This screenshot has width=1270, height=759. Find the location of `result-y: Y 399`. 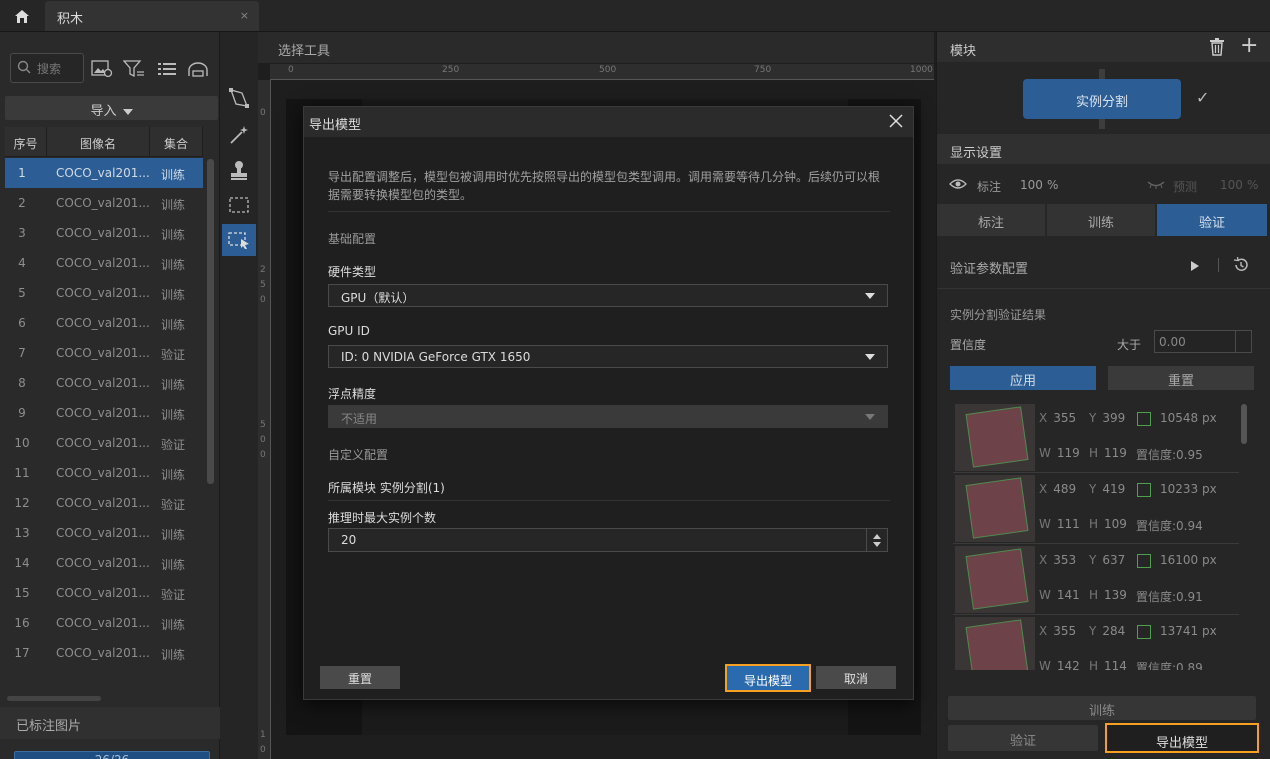

result-y: Y 399 is located at coordinates (1107, 418).